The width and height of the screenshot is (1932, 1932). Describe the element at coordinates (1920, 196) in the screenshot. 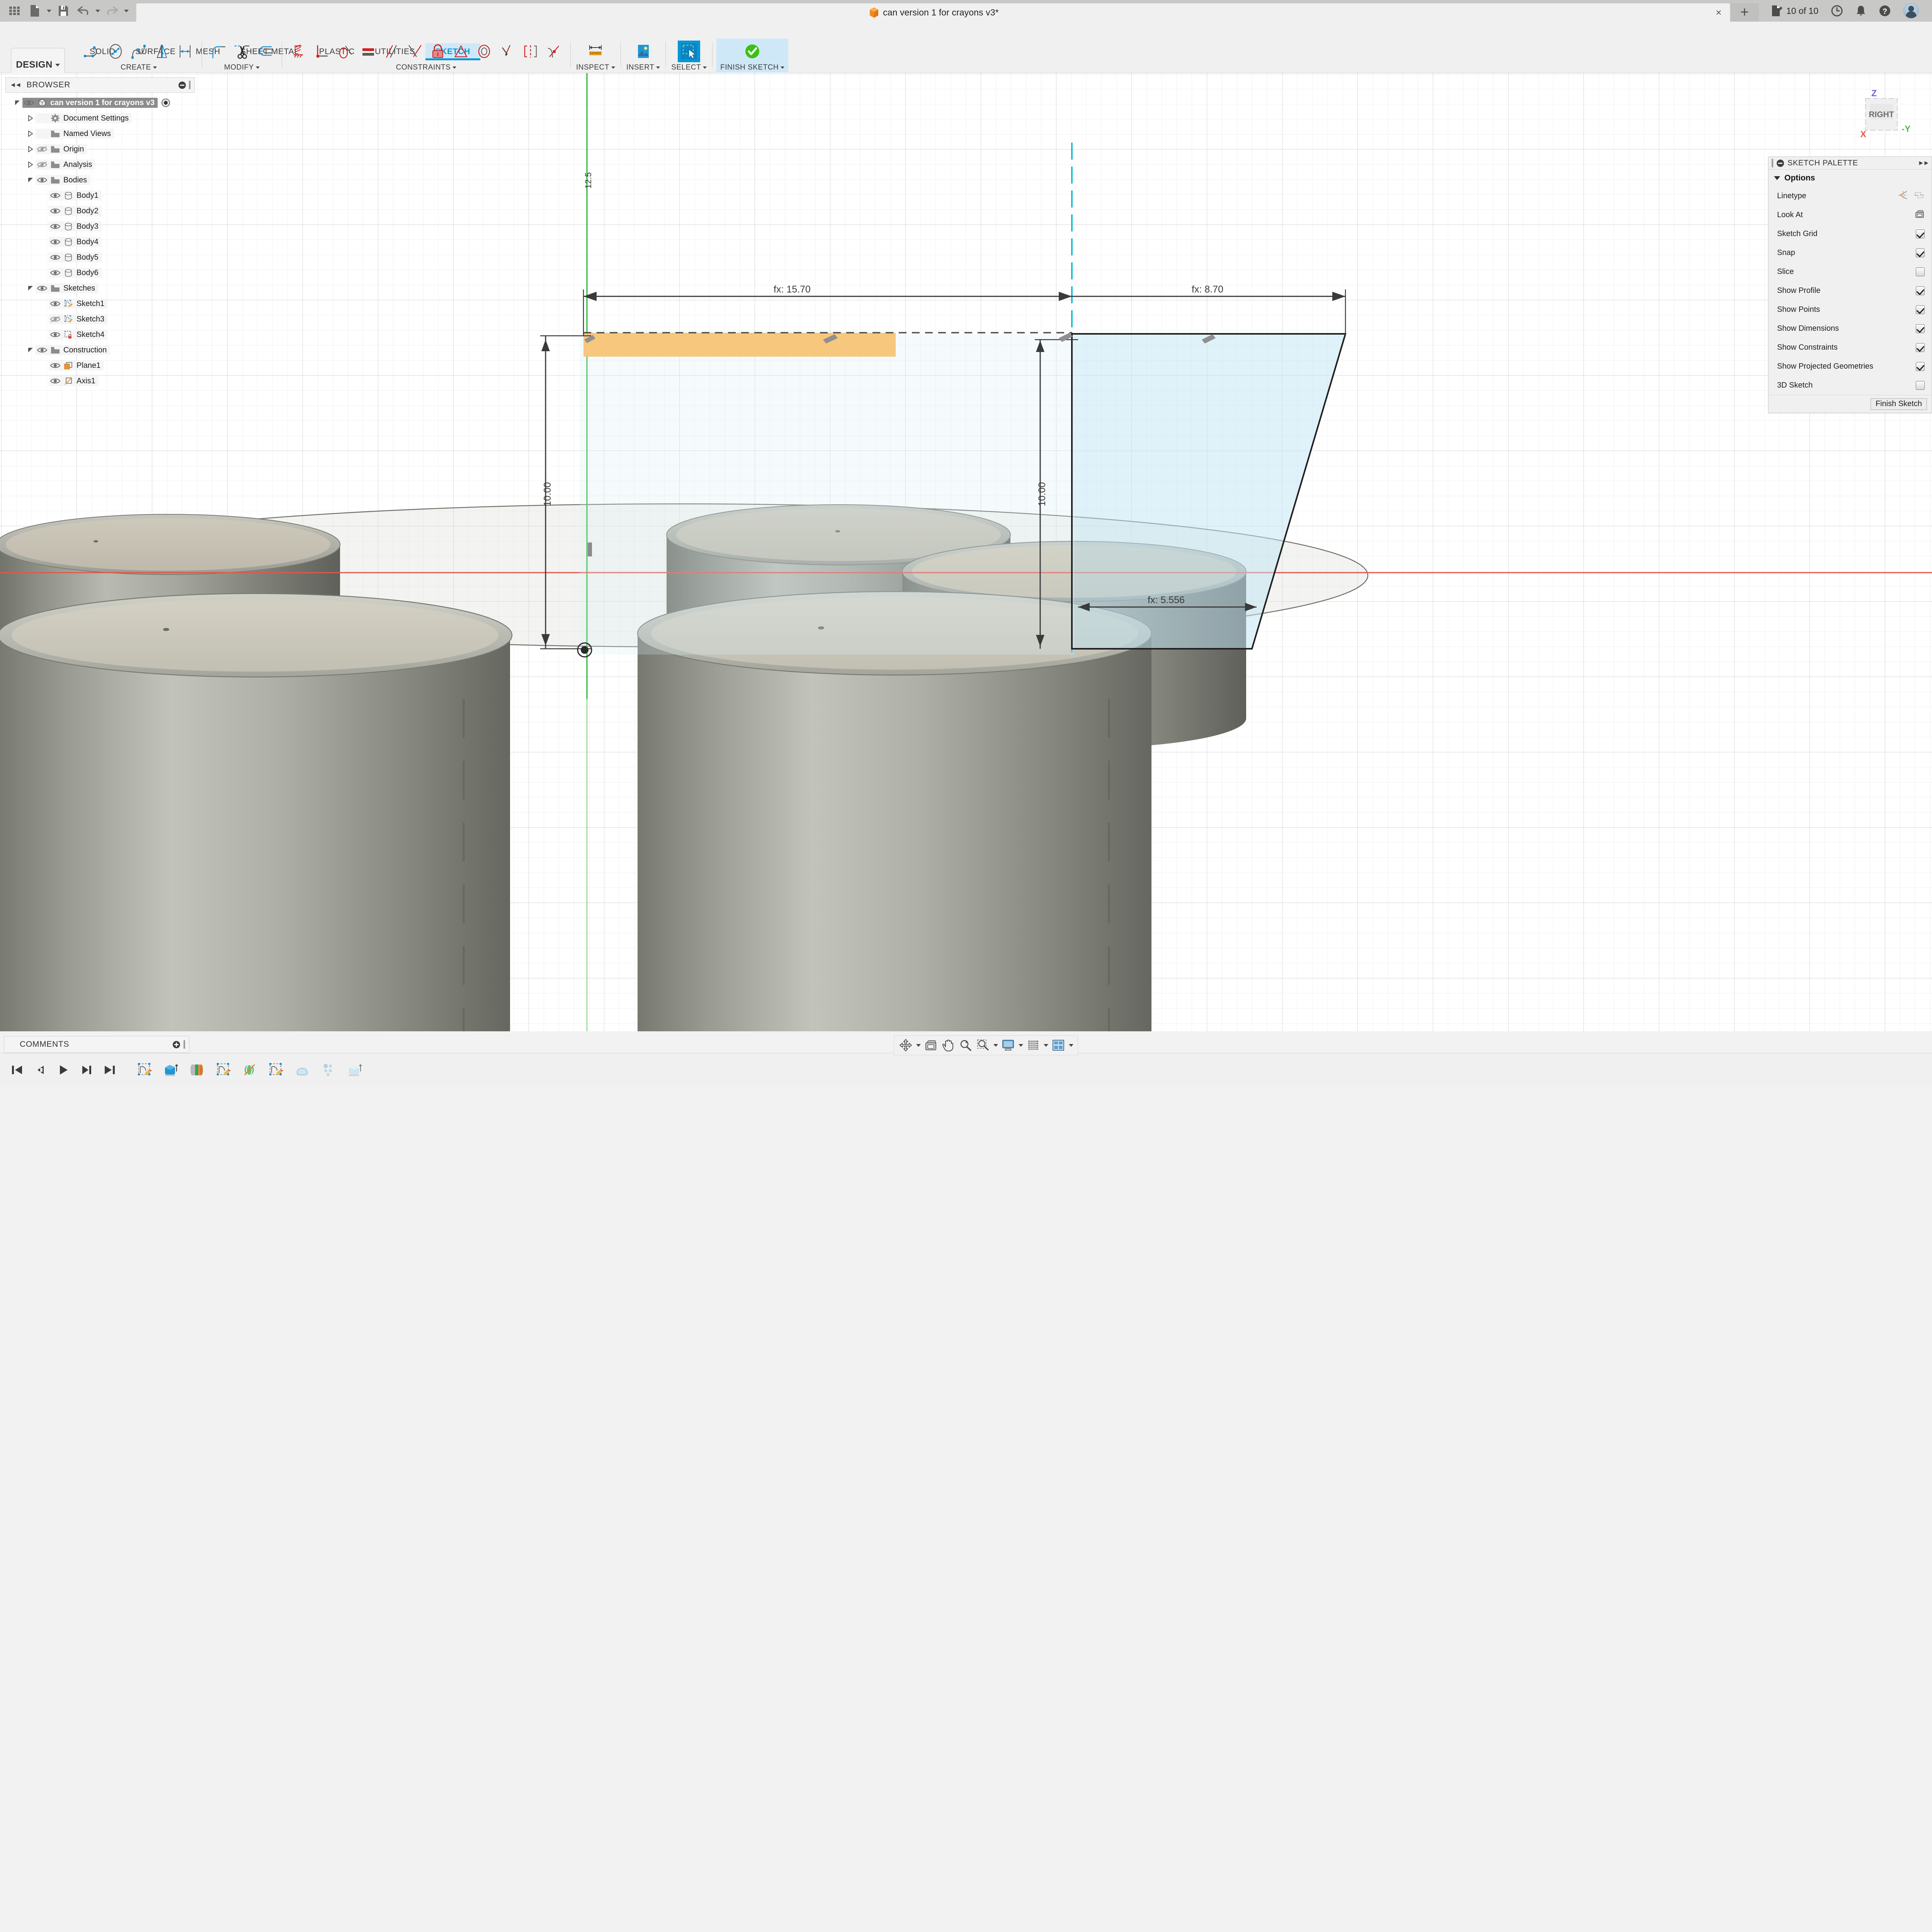

I see `linetype-construction-icon` at that location.